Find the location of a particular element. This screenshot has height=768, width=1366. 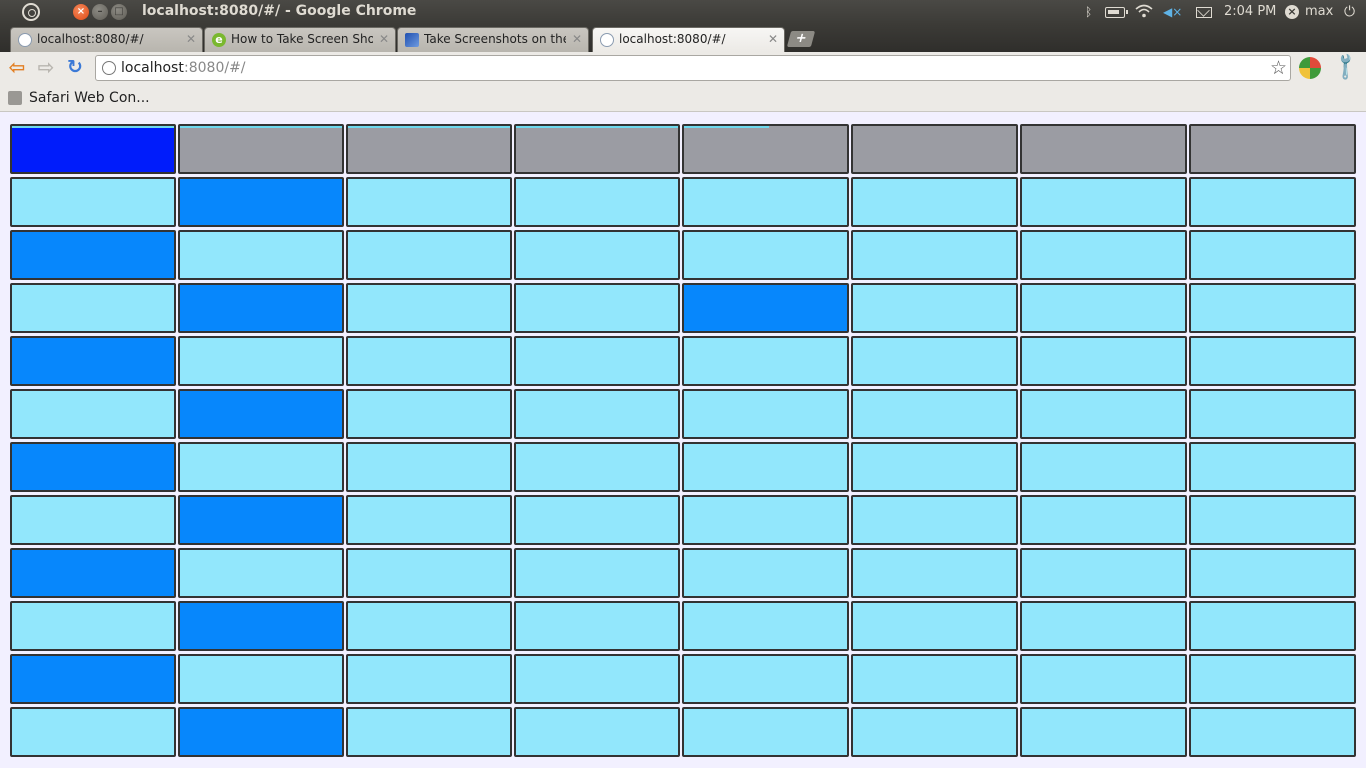

user-status-icon: × is located at coordinates (1292, 12).